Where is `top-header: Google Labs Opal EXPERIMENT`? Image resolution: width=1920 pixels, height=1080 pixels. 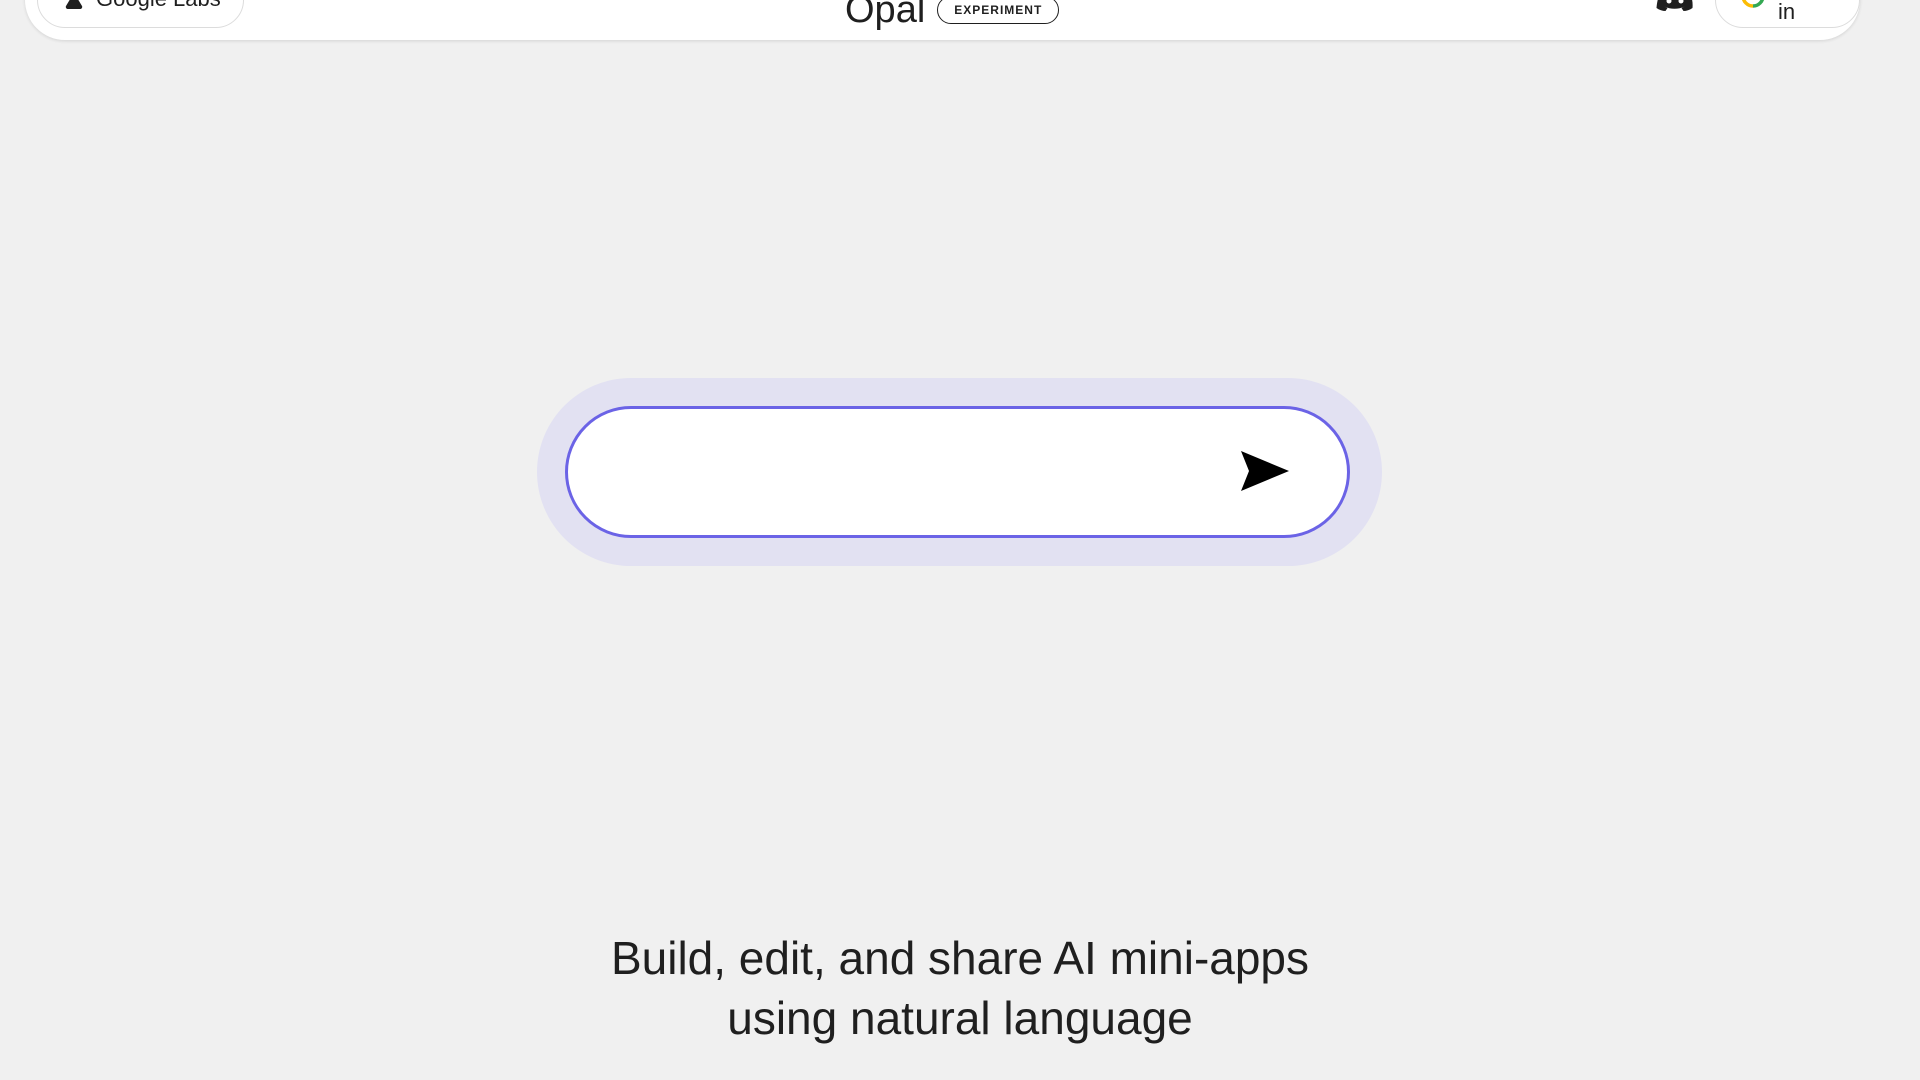
top-header: Google Labs Opal EXPERIMENT is located at coordinates (942, 20).